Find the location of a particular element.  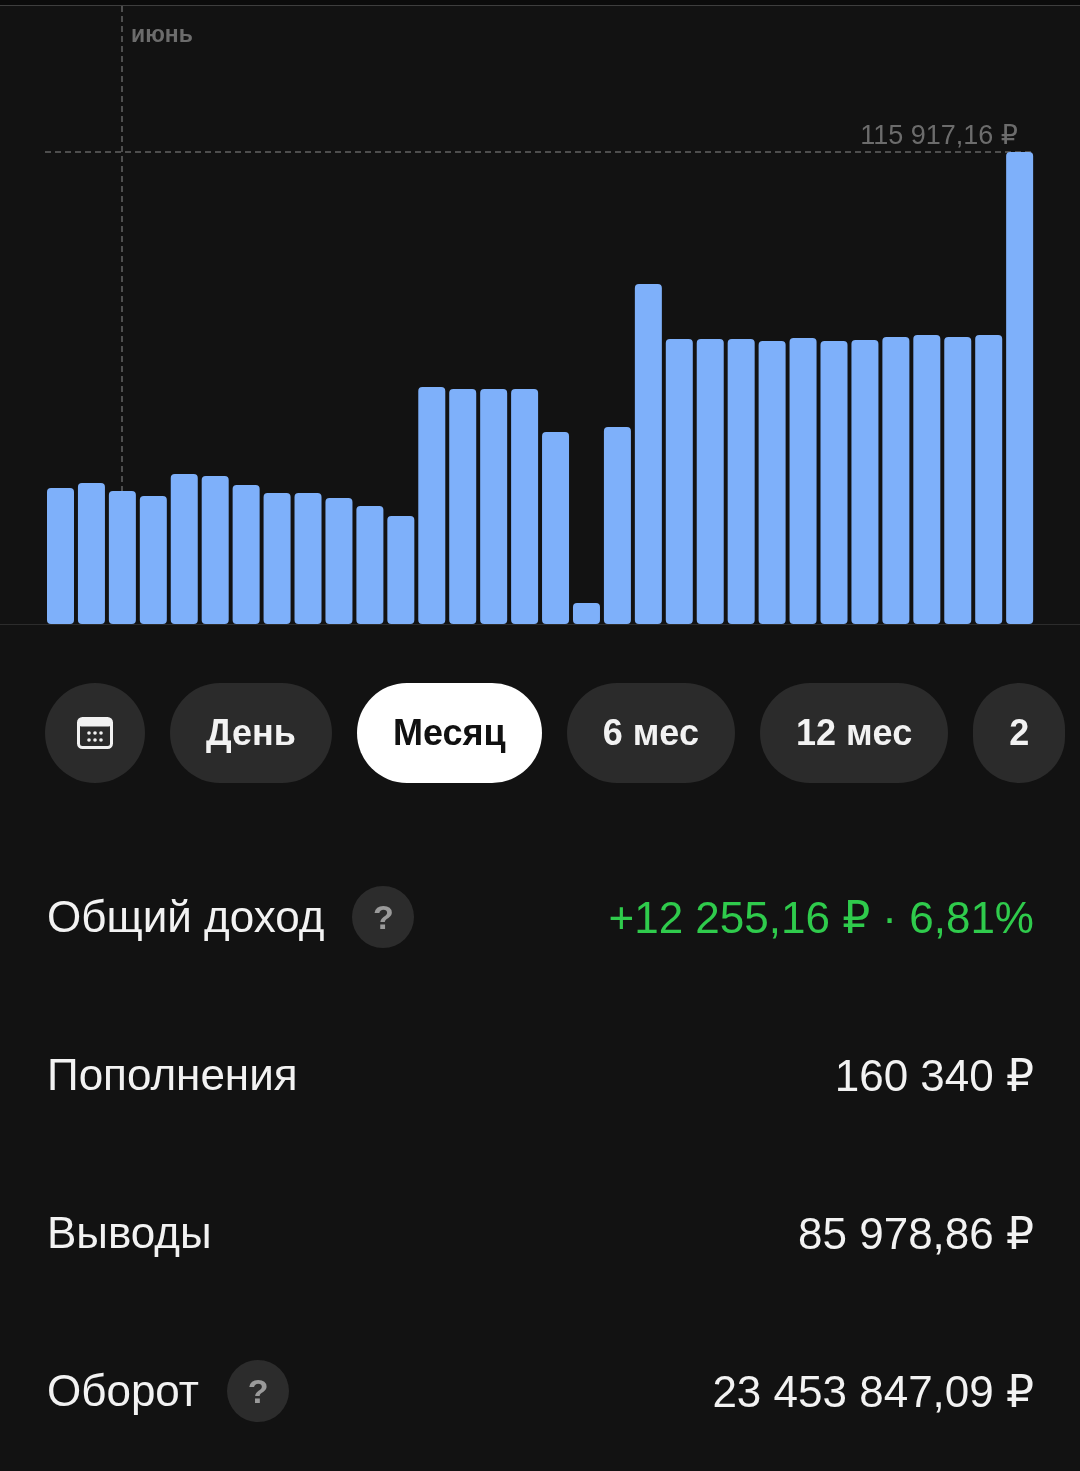

chart-bar is located at coordinates (586, 613).